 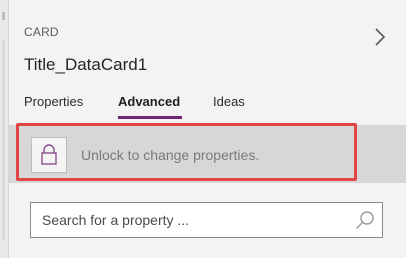 I want to click on tab-advanced: Advanced, so click(x=149, y=101).